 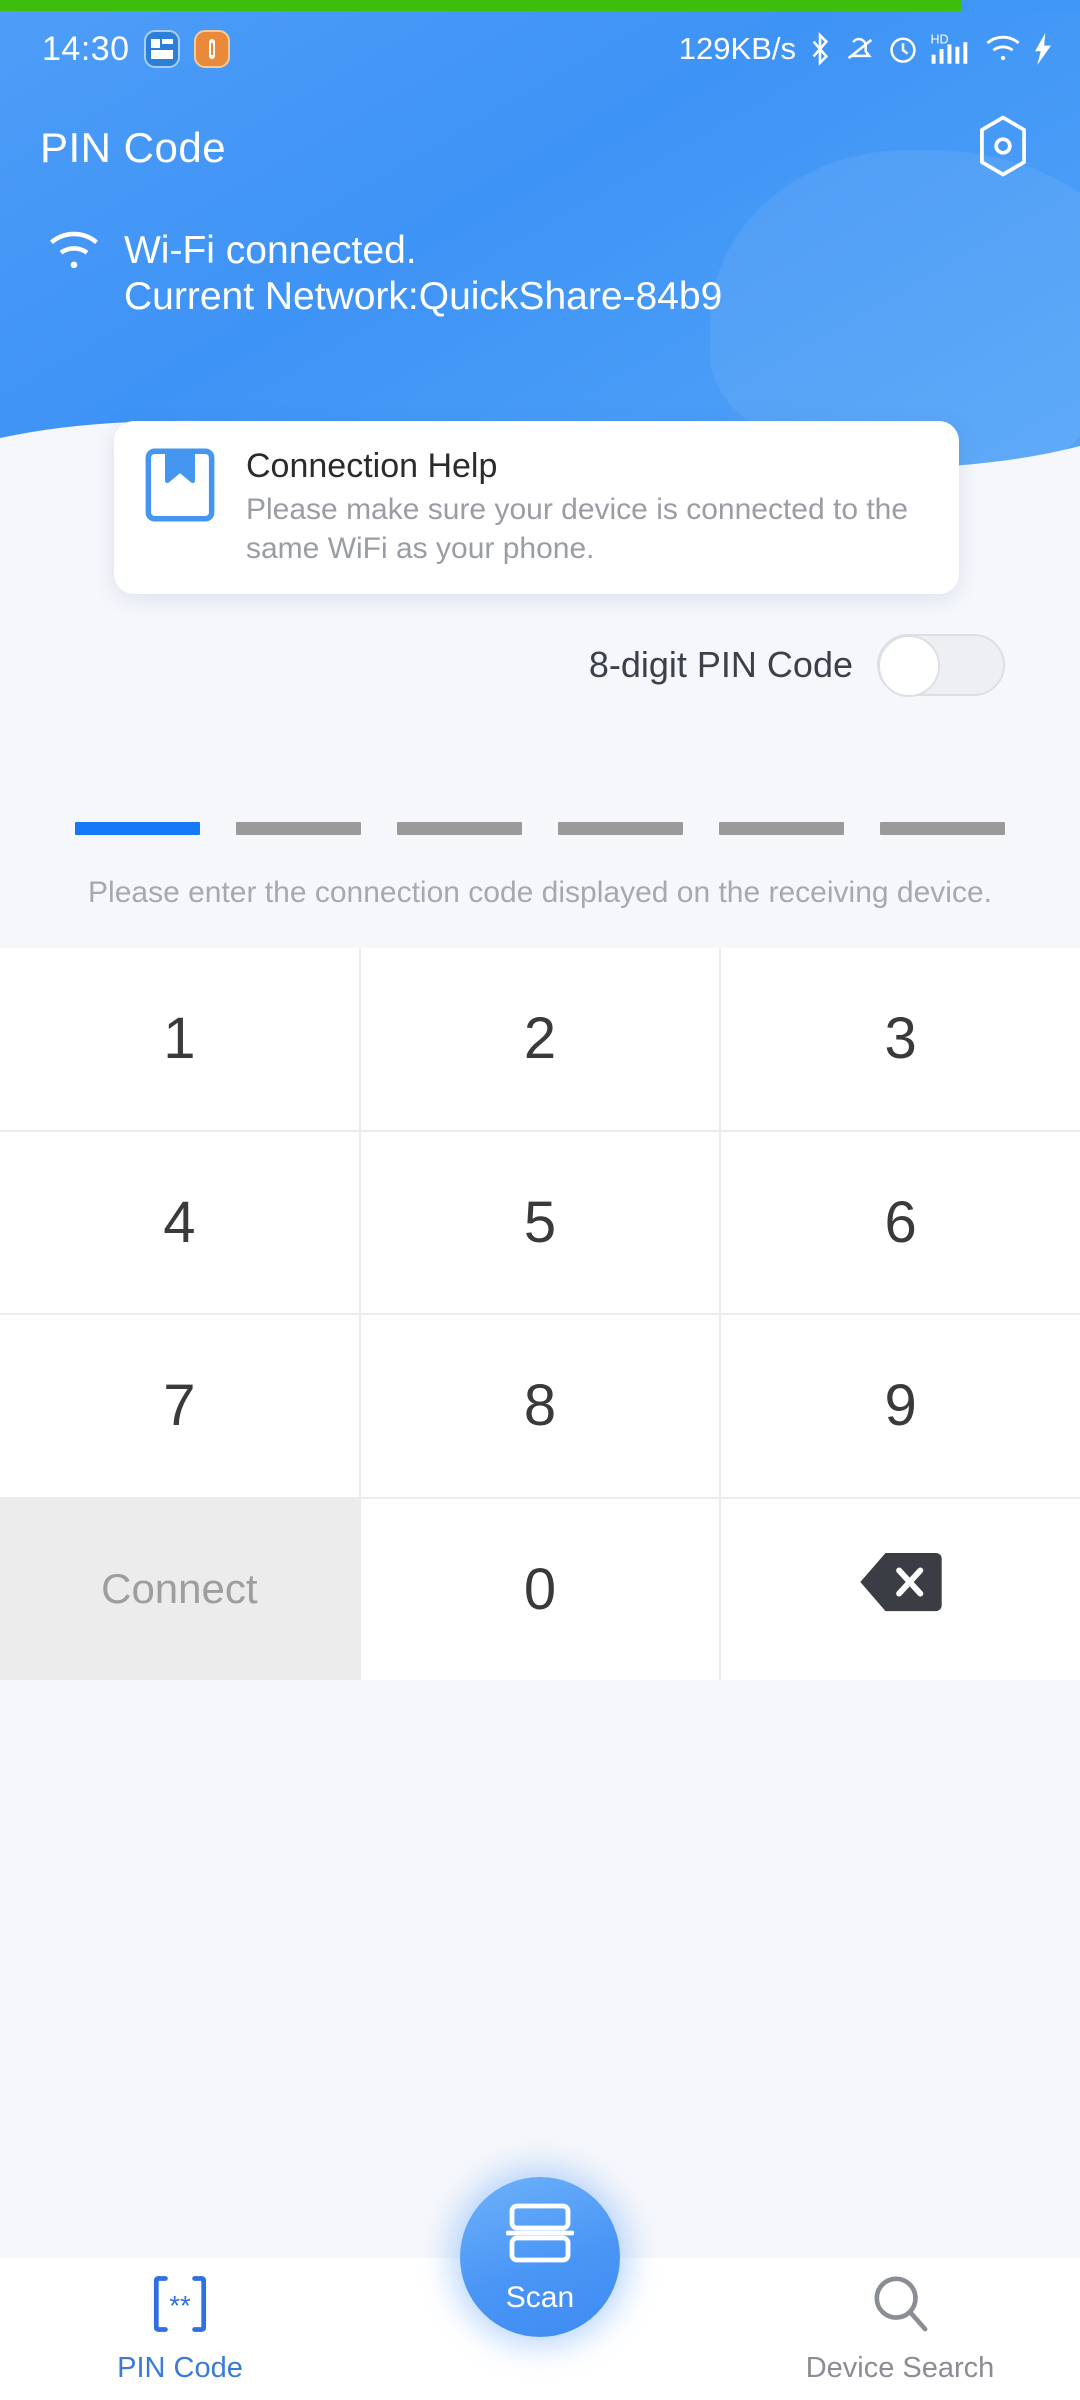 I want to click on key-5: 5, so click(x=540, y=1222).